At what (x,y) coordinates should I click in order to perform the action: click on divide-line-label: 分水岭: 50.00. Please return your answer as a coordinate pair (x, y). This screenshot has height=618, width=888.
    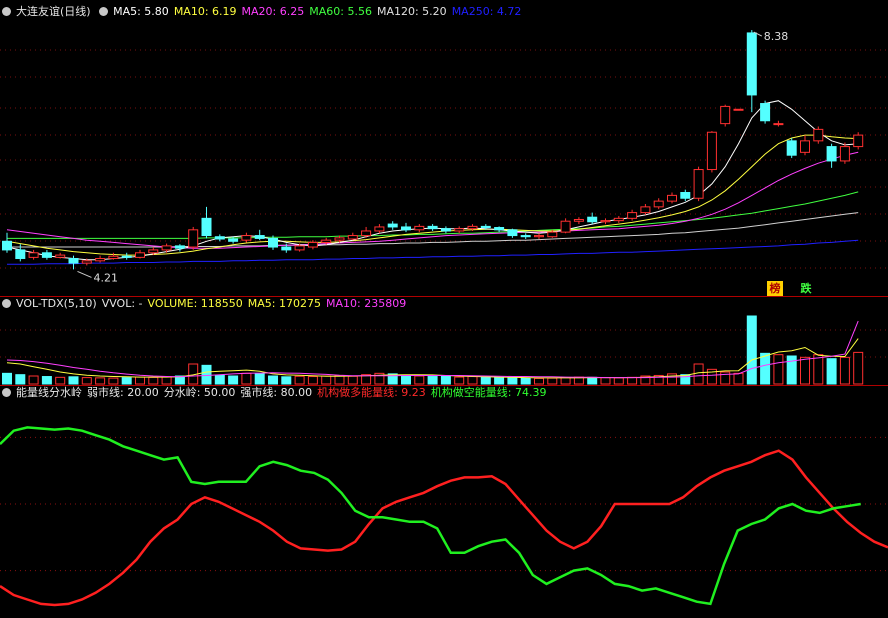
    Looking at the image, I should click on (199, 392).